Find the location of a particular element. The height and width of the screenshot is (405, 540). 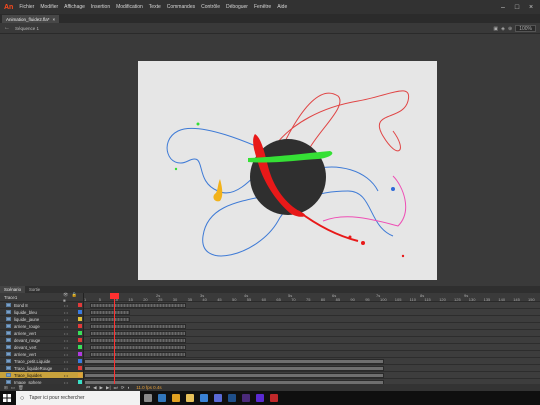

windows-start-button is located at coordinates (7, 398).